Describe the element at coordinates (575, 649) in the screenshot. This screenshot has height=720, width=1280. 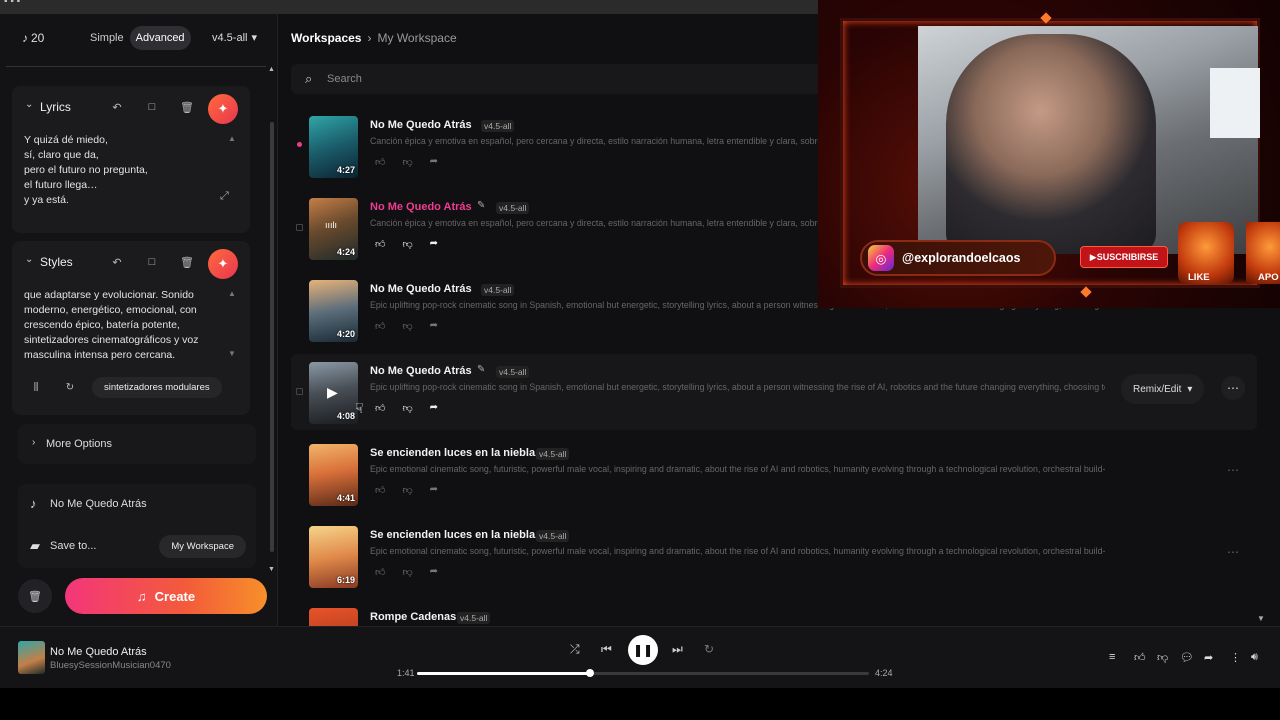
I see `shuffle-icon: ⤮` at that location.